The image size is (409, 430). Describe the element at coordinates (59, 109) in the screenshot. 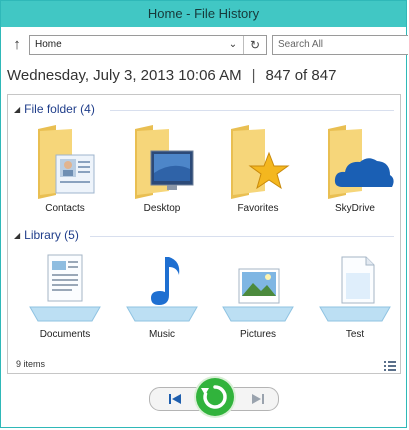

I see `group-header-label: File folder (4)` at that location.